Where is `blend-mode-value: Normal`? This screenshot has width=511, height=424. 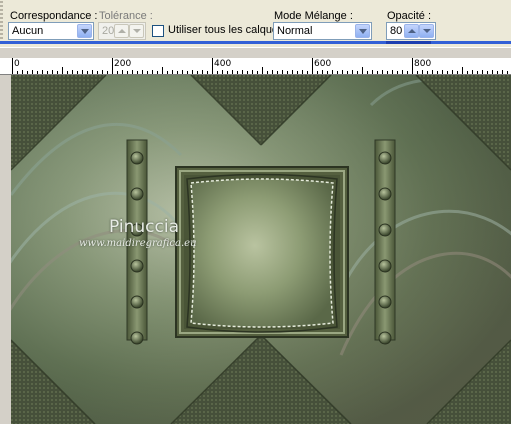
blend-mode-value: Normal is located at coordinates (295, 31).